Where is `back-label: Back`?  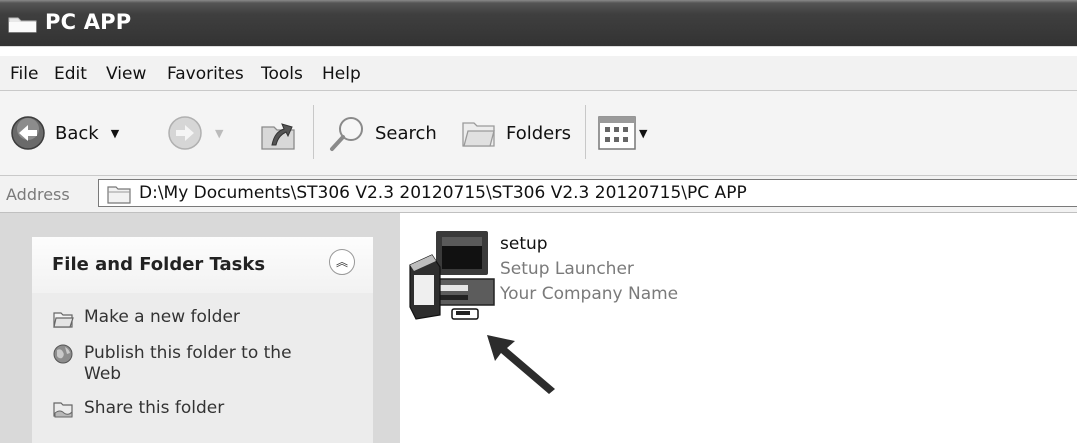
back-label: Back is located at coordinates (77, 133).